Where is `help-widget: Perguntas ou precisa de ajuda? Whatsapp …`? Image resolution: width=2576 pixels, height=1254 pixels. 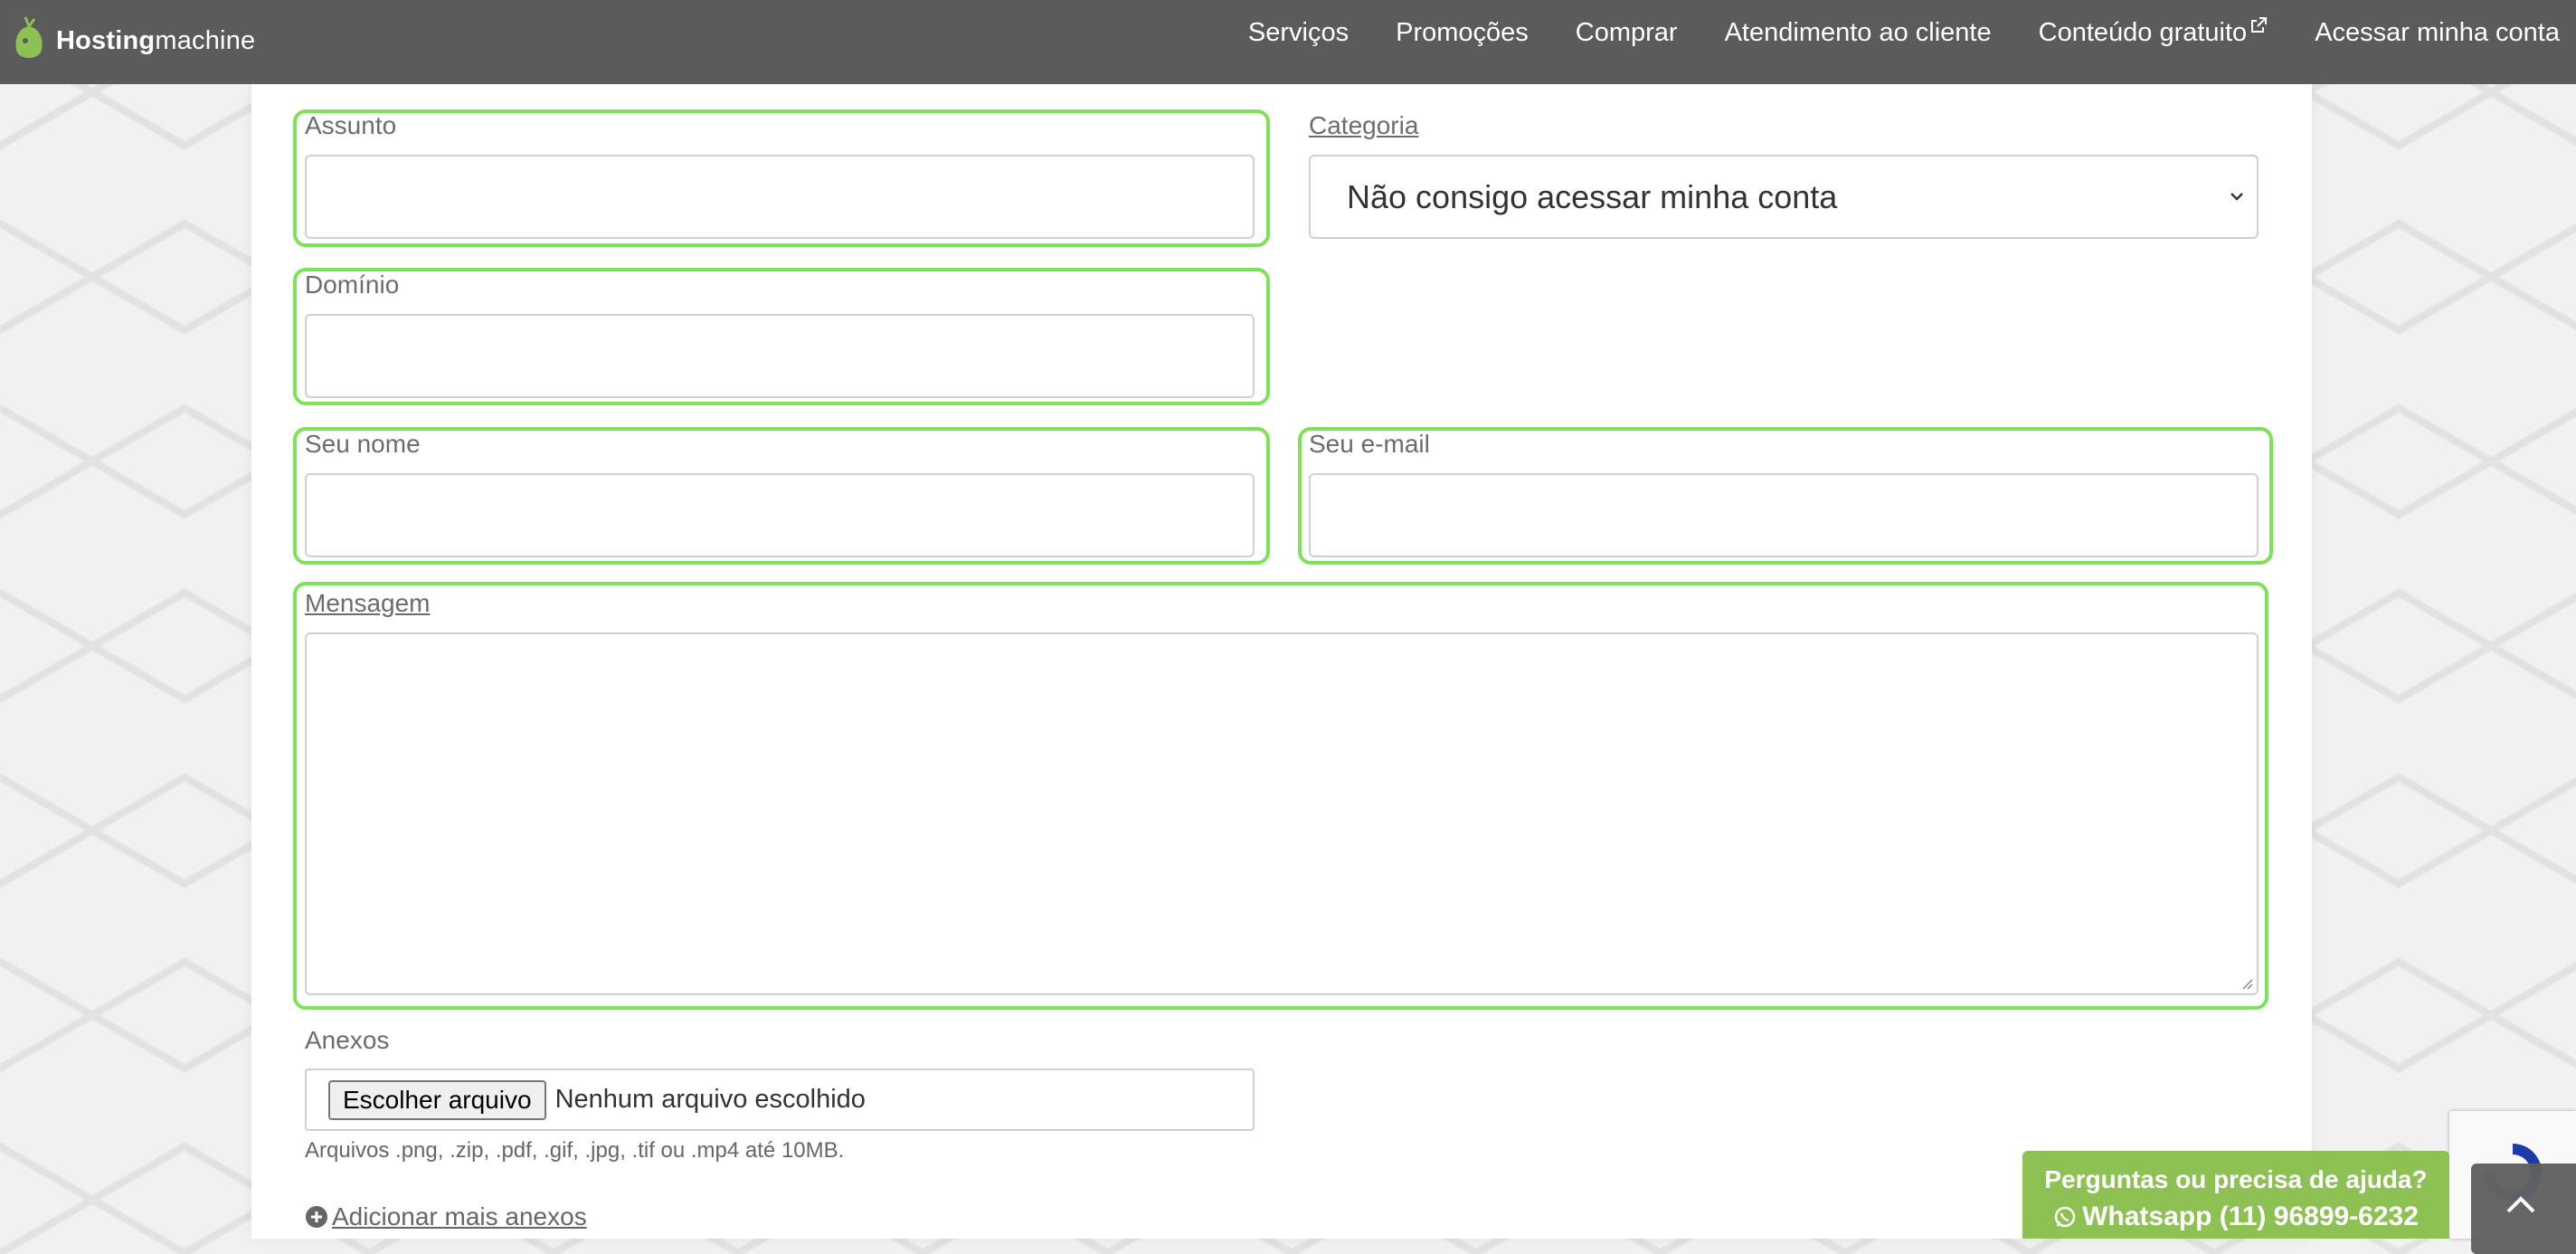
help-widget: Perguntas ou precisa de ajuda? Whatsapp … is located at coordinates (2235, 1195).